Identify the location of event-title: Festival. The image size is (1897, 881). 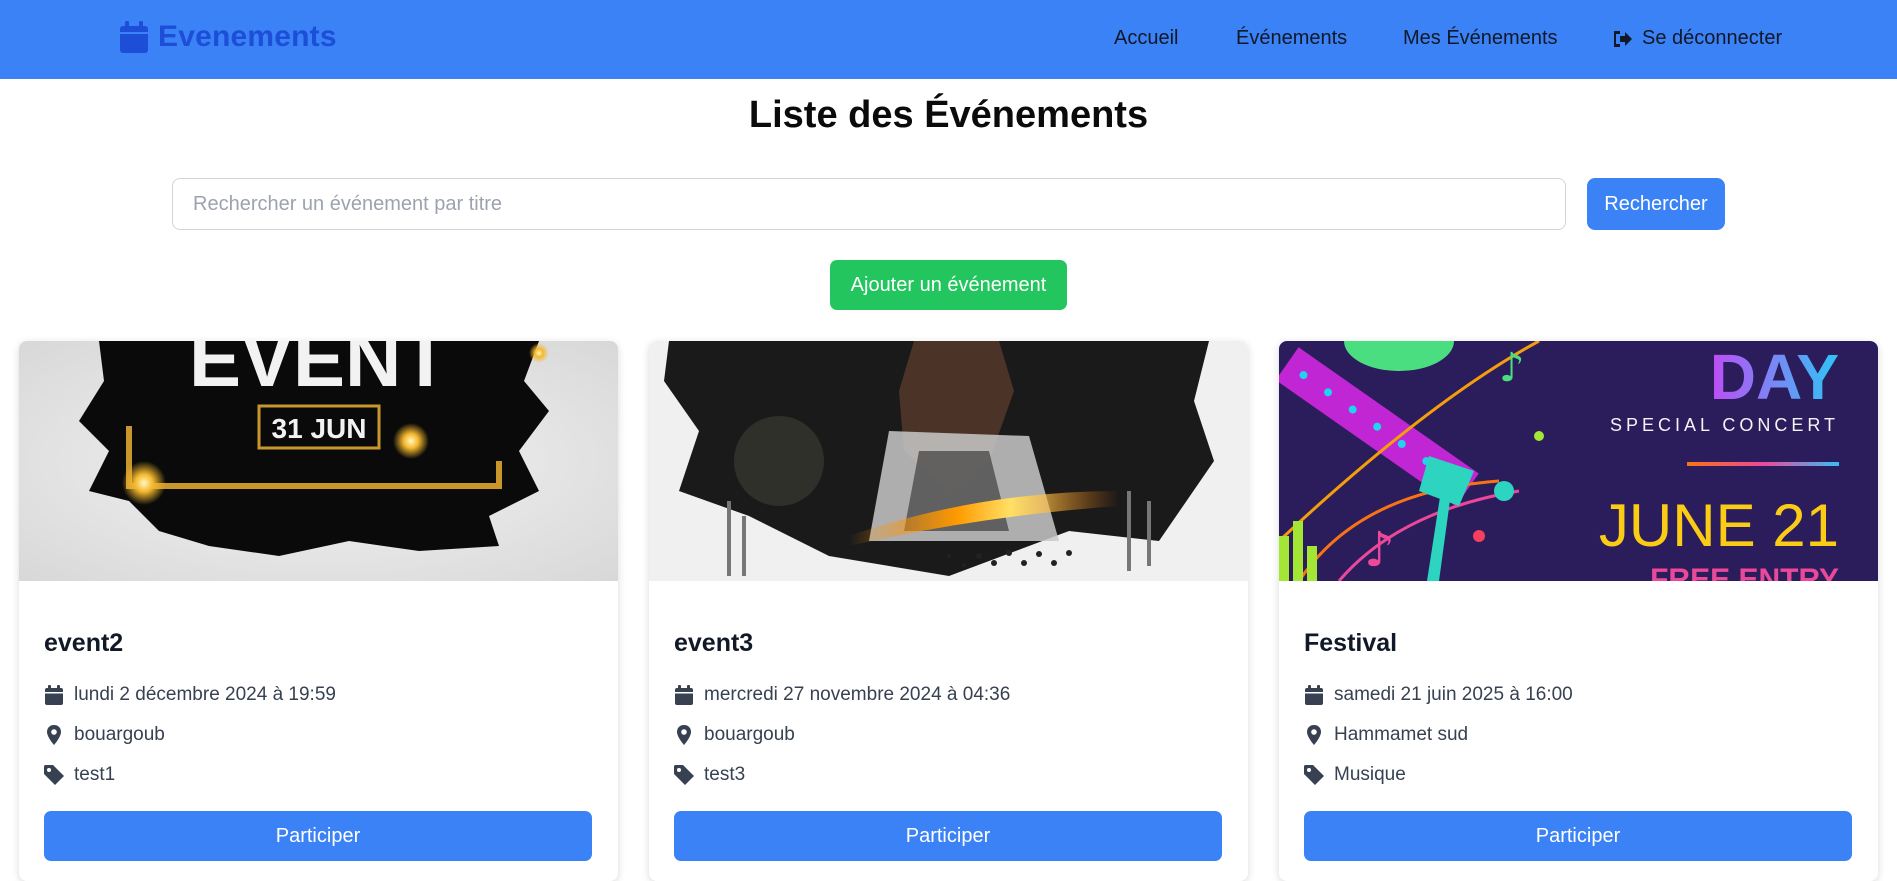
(1351, 643).